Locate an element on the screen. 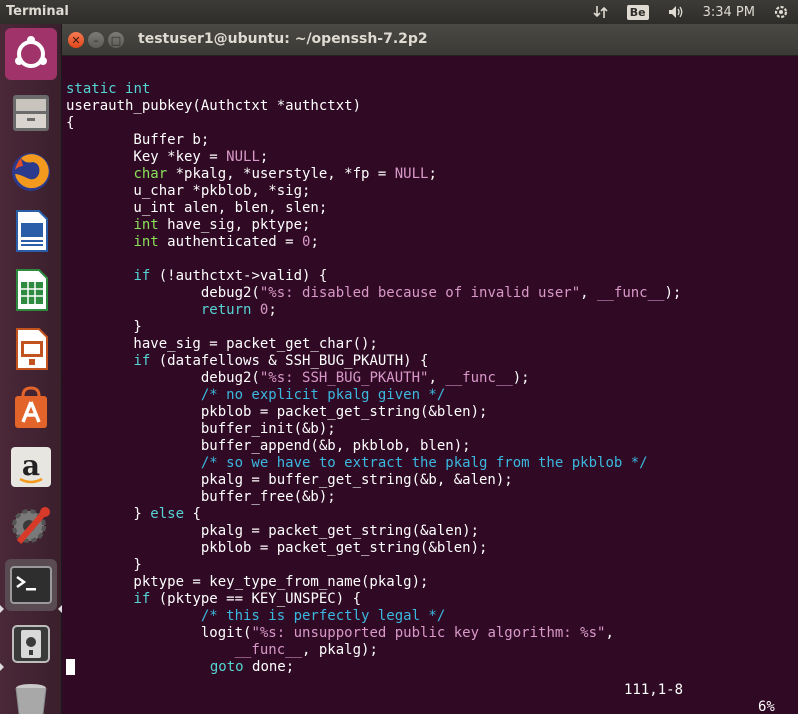  volume-icon is located at coordinates (676, 12).